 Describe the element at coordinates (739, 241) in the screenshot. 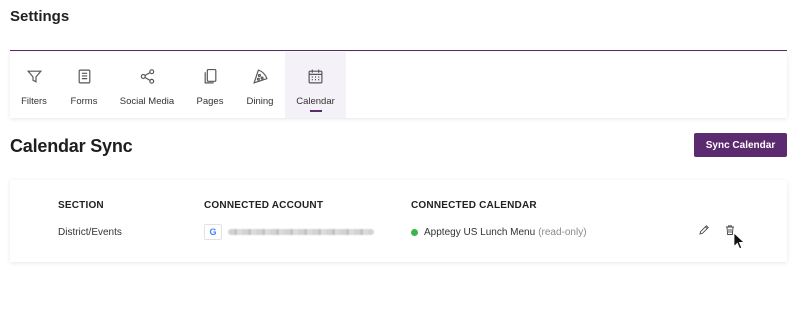

I see `mouse-cursor-icon` at that location.